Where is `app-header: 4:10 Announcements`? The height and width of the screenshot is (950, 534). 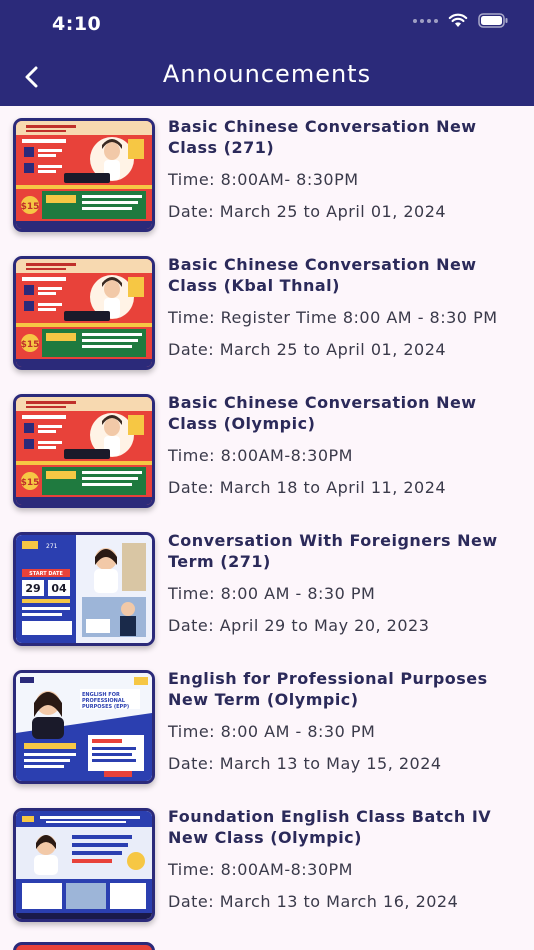
app-header: 4:10 Announcements is located at coordinates (267, 53).